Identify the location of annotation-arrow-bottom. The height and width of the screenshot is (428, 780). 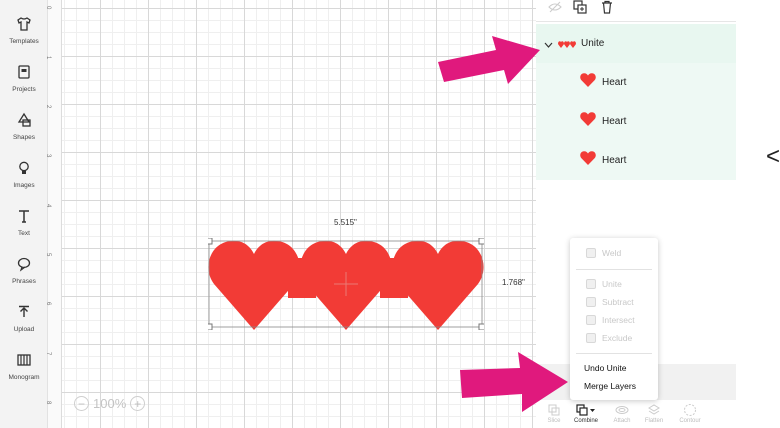
(514, 382).